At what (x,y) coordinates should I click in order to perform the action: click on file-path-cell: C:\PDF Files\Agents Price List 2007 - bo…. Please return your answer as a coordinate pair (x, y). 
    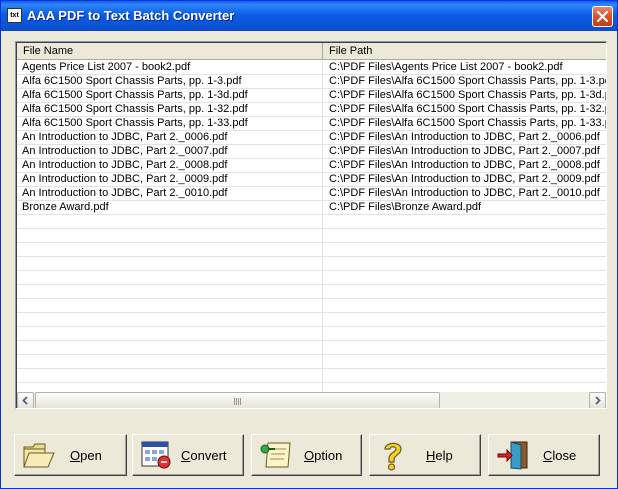
    Looking at the image, I should click on (446, 67).